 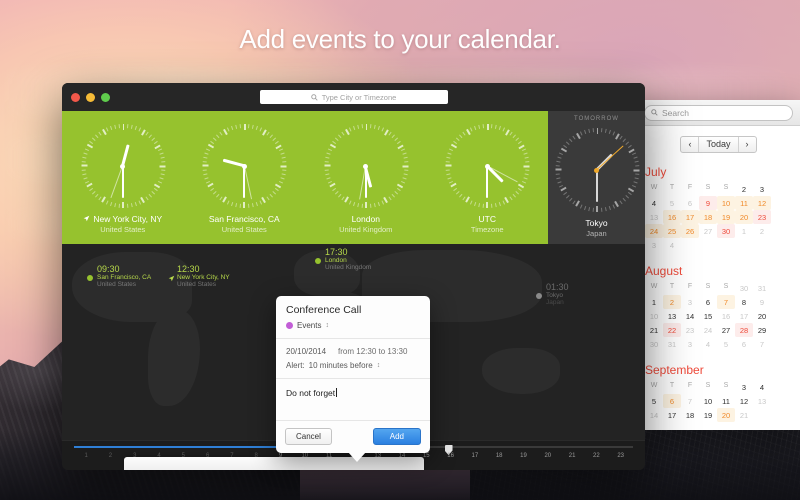 What do you see at coordinates (353, 97) in the screenshot?
I see `city-search-input: Type City or Timezone` at bounding box center [353, 97].